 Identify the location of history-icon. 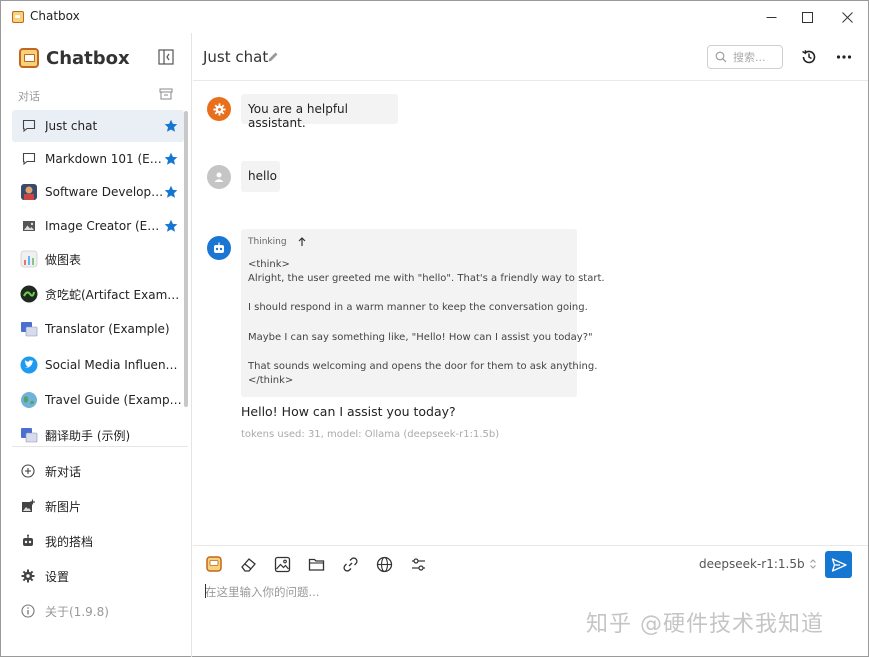
(809, 57).